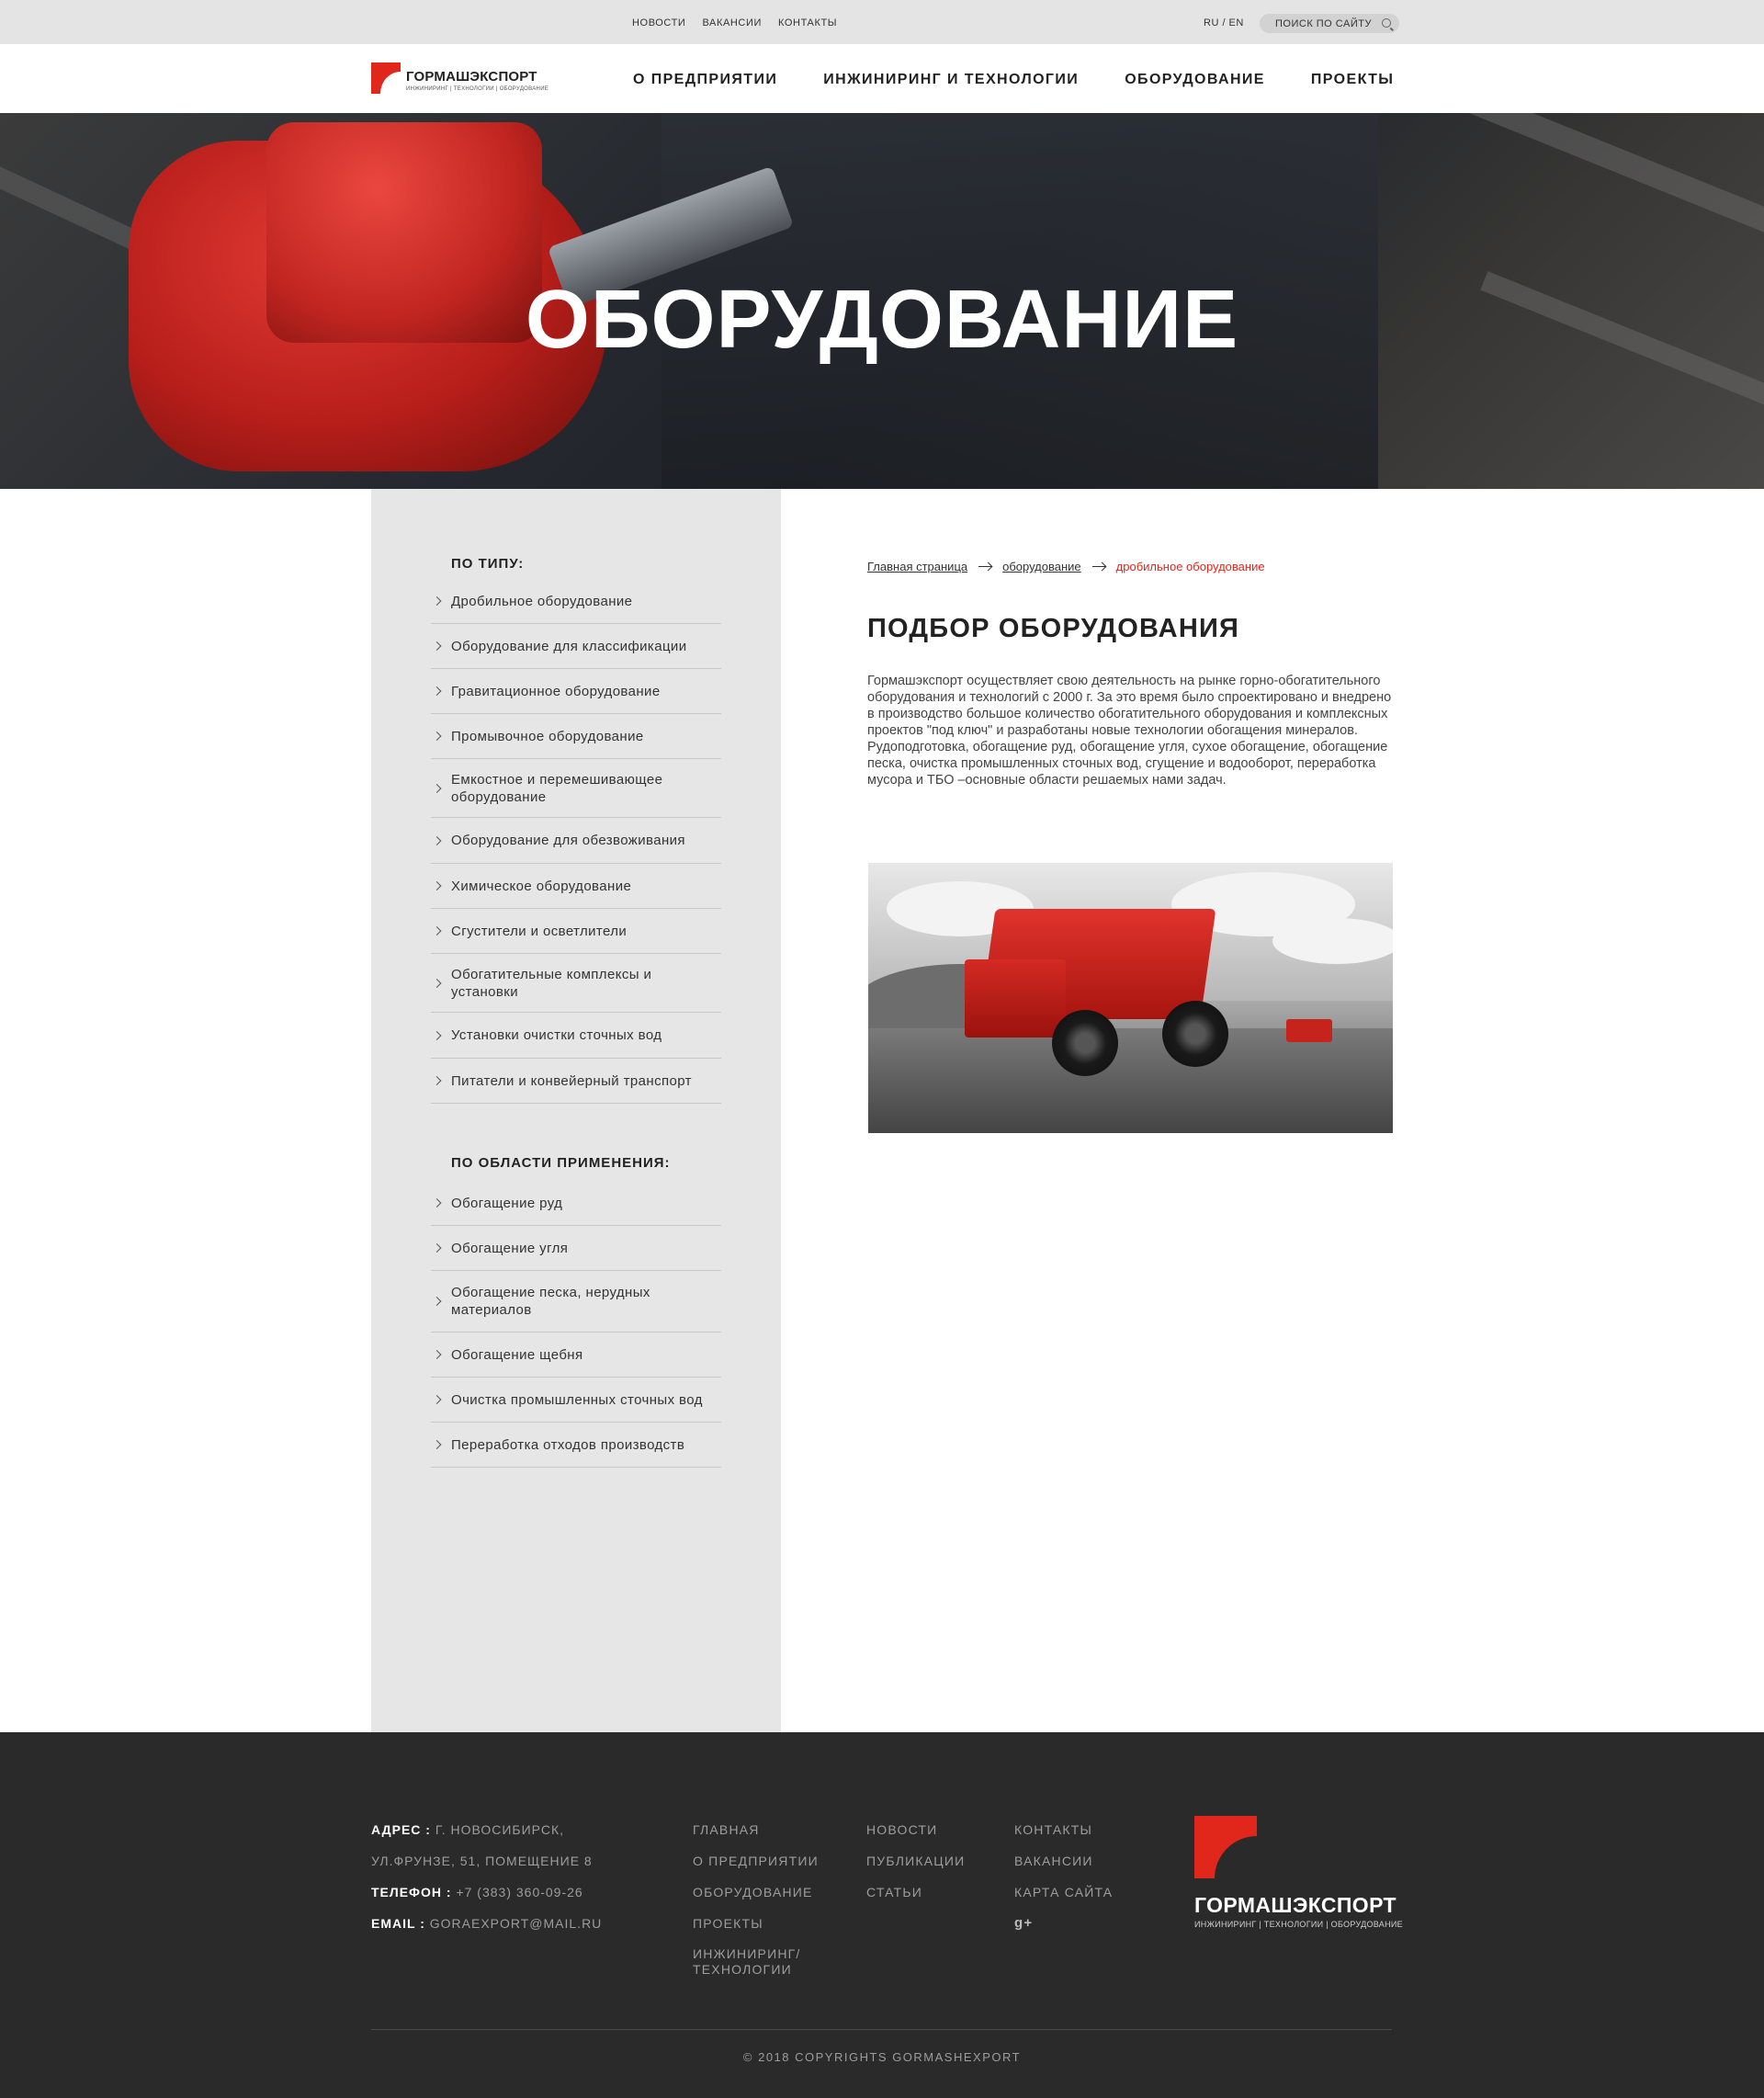 The image size is (1764, 2098). What do you see at coordinates (576, 1445) in the screenshot?
I see `sidebar-item: Переработка отходов производств` at bounding box center [576, 1445].